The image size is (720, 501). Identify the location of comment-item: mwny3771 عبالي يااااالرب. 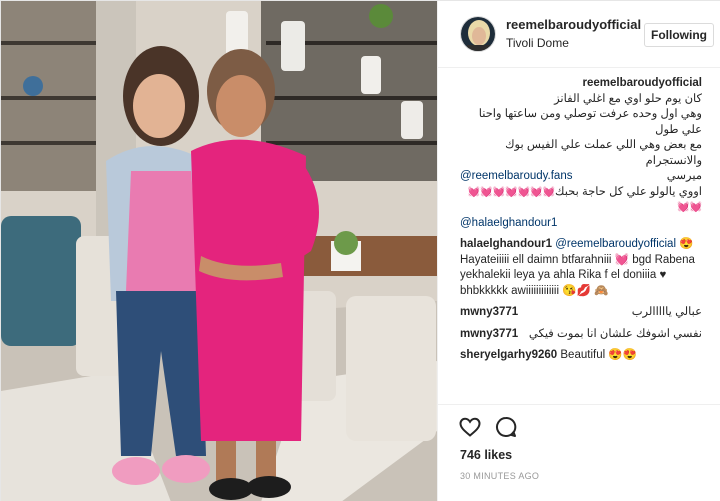
(581, 313).